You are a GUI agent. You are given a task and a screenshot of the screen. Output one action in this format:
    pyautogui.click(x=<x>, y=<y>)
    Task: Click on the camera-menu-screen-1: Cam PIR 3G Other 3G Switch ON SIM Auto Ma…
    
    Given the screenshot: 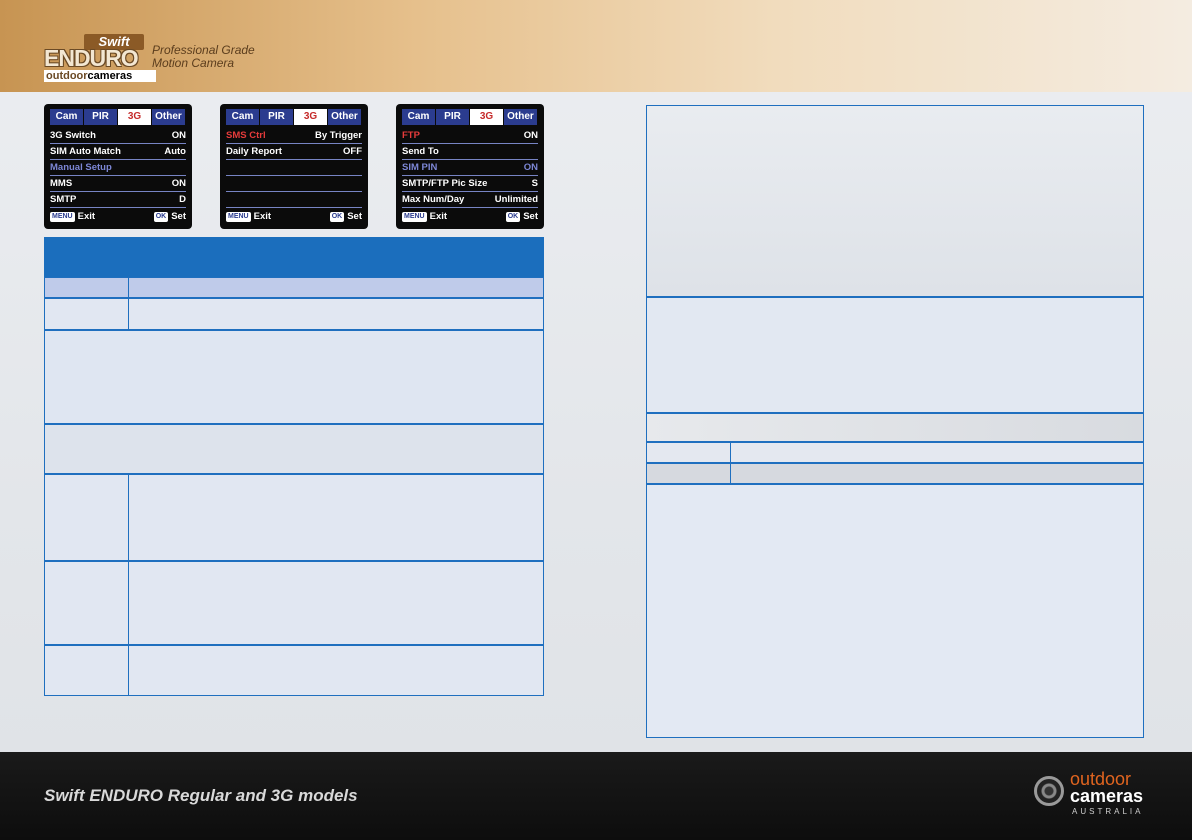 What is the action you would take?
    pyautogui.click(x=118, y=166)
    